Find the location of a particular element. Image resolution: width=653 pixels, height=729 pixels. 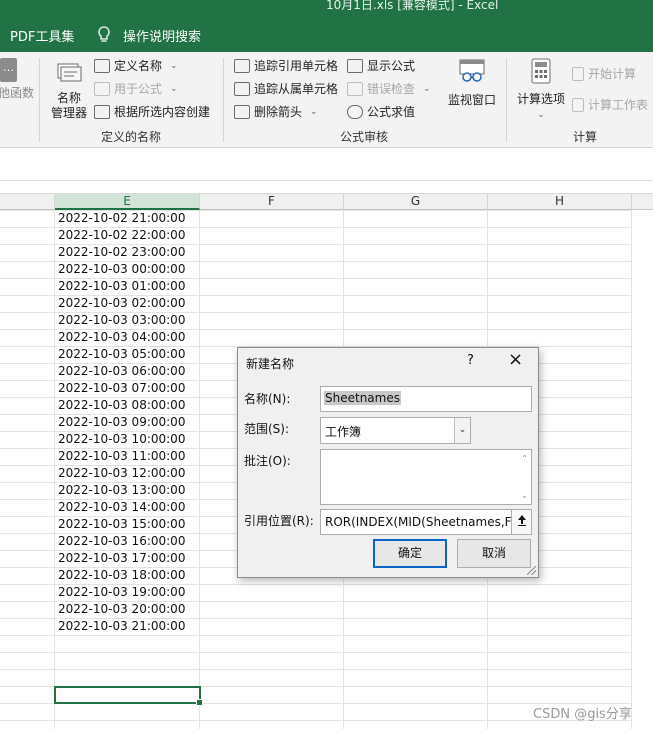

cell-e: 2022-10-03 16:00:00 is located at coordinates (121, 541).